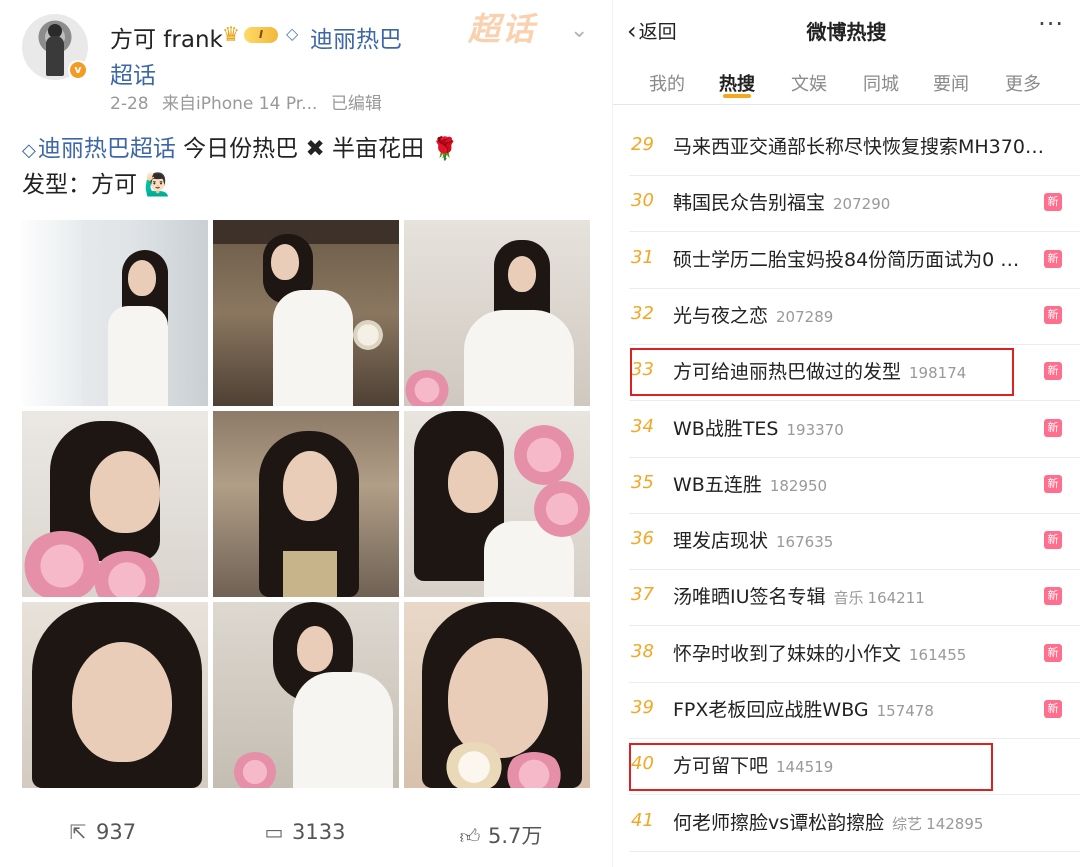 The height and width of the screenshot is (867, 1080). Describe the element at coordinates (854, 851) in the screenshot. I see `row-divider` at that location.